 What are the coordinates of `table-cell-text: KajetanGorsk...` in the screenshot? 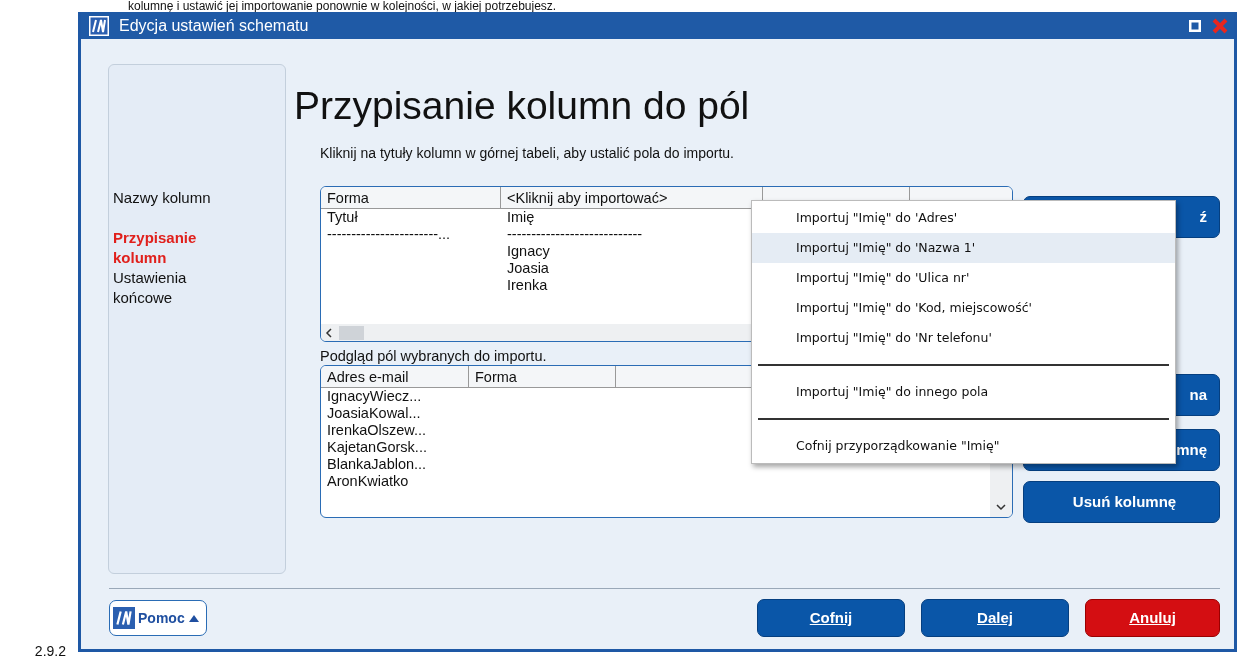 It's located at (377, 447).